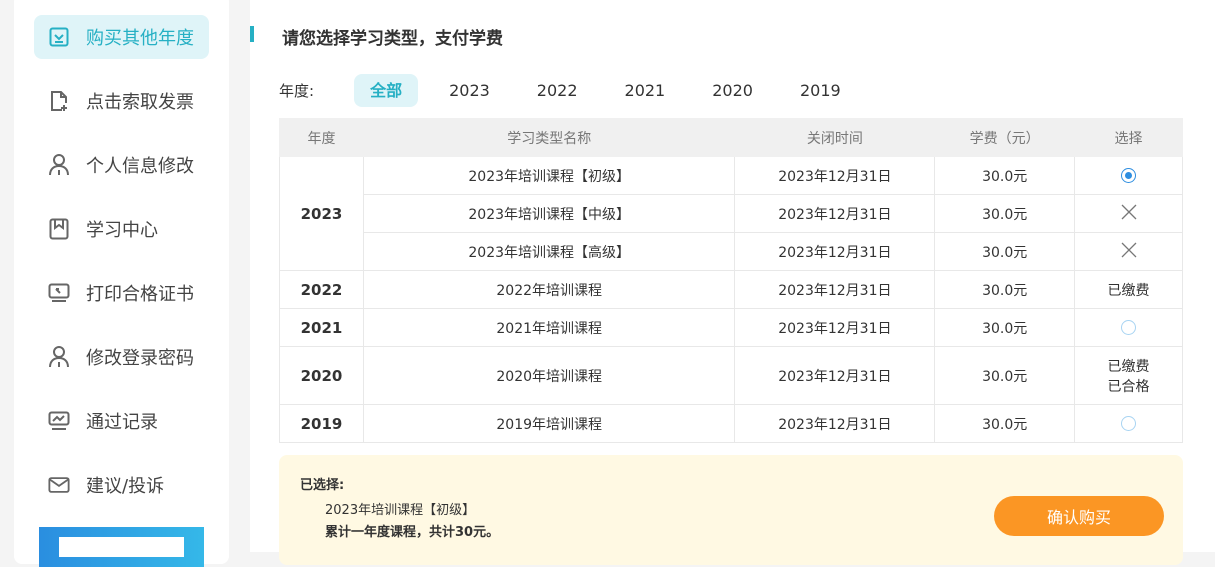 This screenshot has width=1215, height=567. I want to click on checkbox-icon, so click(59, 37).